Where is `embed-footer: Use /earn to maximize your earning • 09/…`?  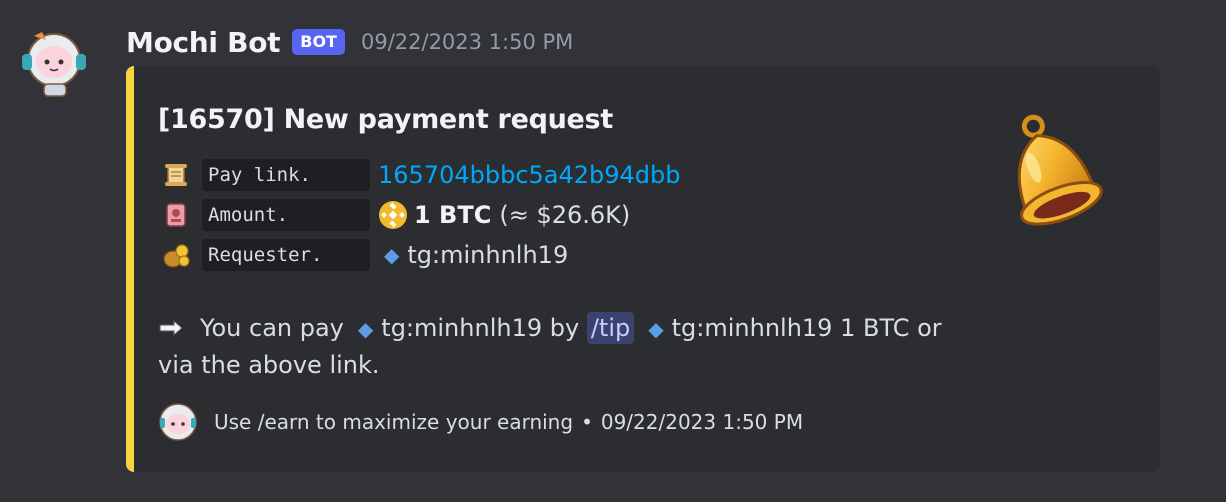 embed-footer: Use /earn to maximize your earning • 09/… is located at coordinates (480, 422).